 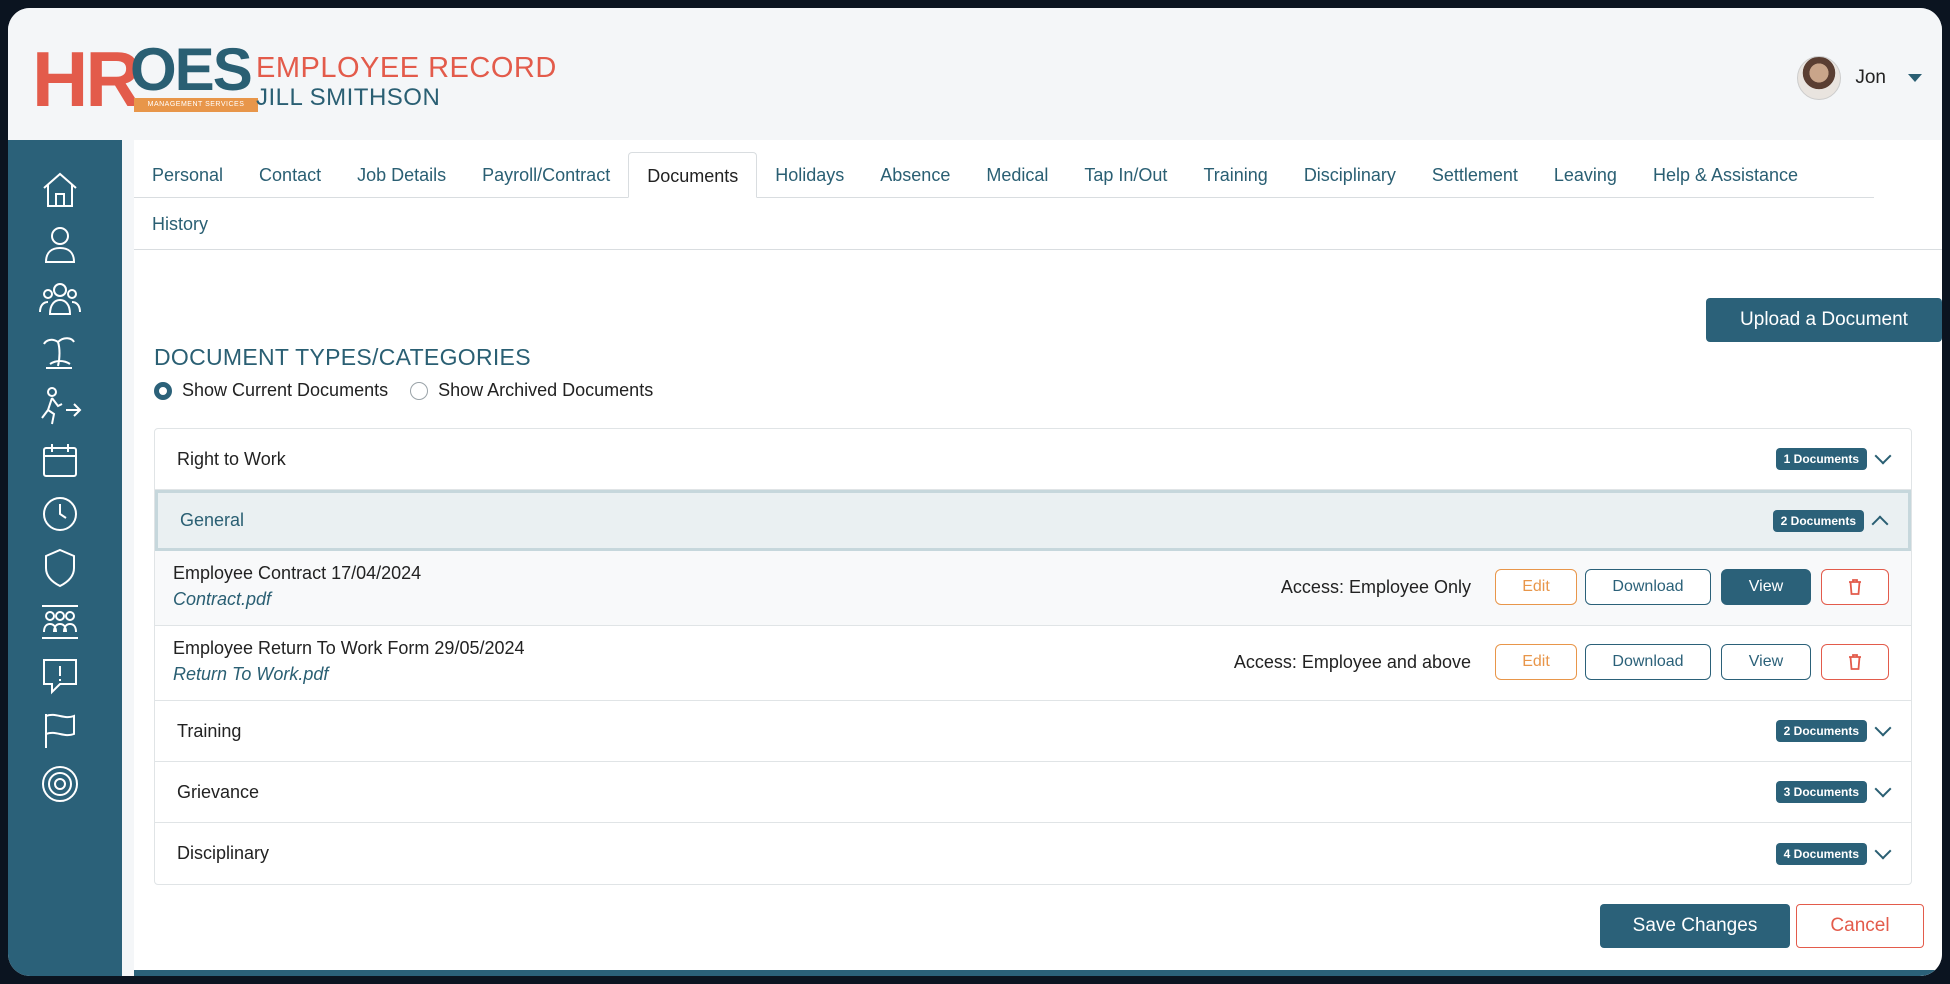 What do you see at coordinates (231, 458) in the screenshot?
I see `category-label: Right to Work` at bounding box center [231, 458].